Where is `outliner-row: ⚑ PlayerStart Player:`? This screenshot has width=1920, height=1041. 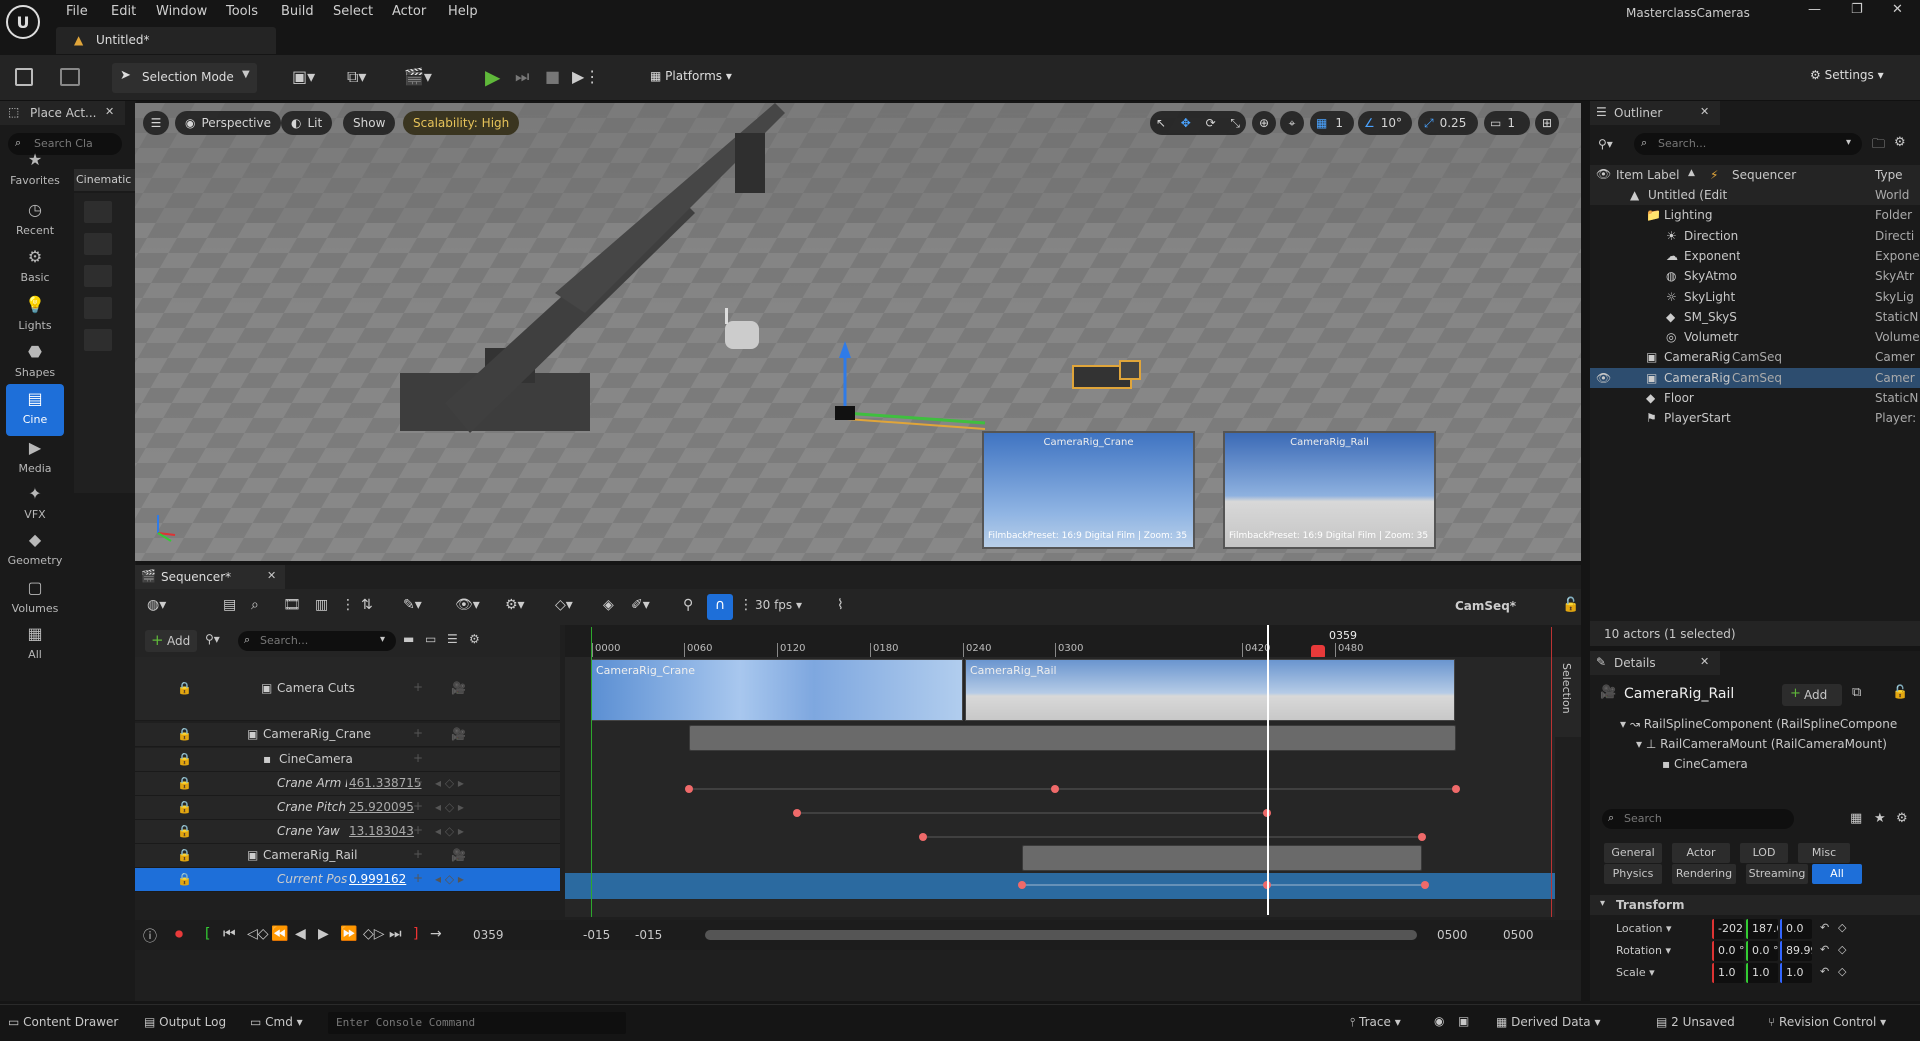
outliner-row: ⚑ PlayerStart Player: is located at coordinates (1755, 418).